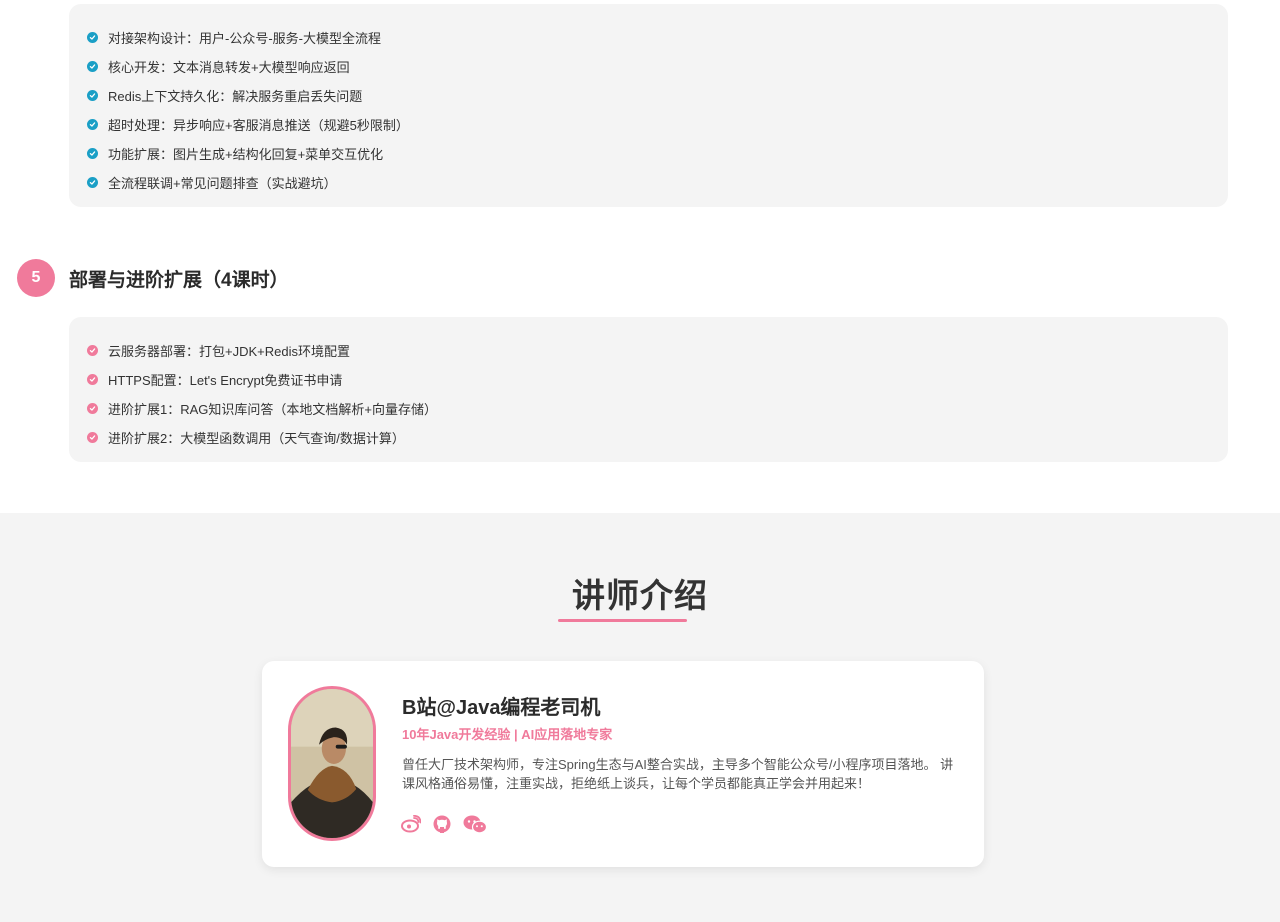  I want to click on github-icon, so click(442, 824).